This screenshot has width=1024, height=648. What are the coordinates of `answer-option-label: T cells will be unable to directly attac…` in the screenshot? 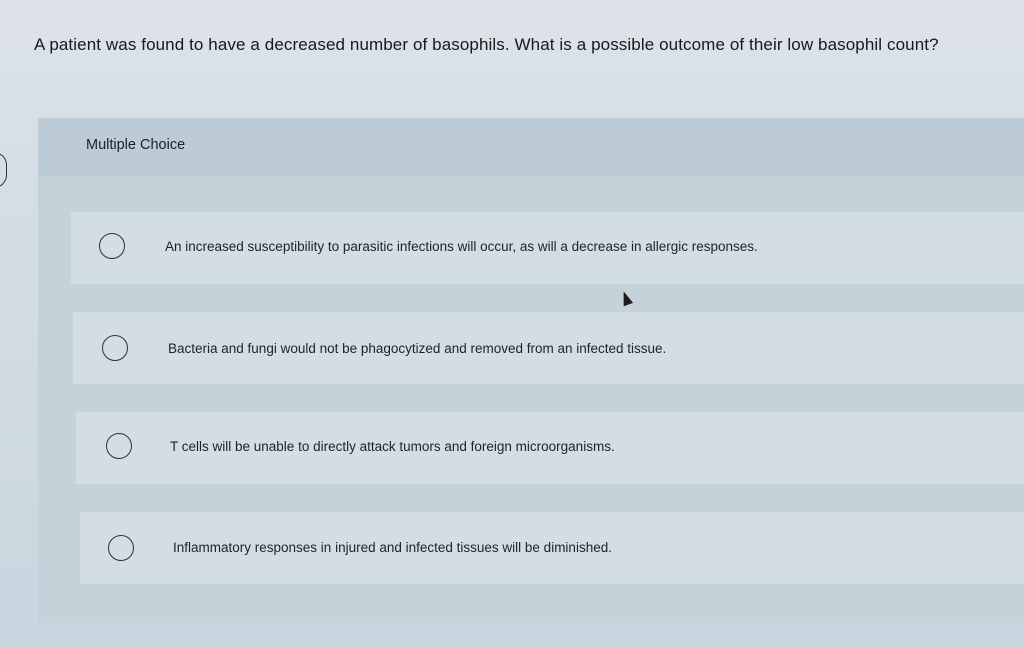 It's located at (392, 446).